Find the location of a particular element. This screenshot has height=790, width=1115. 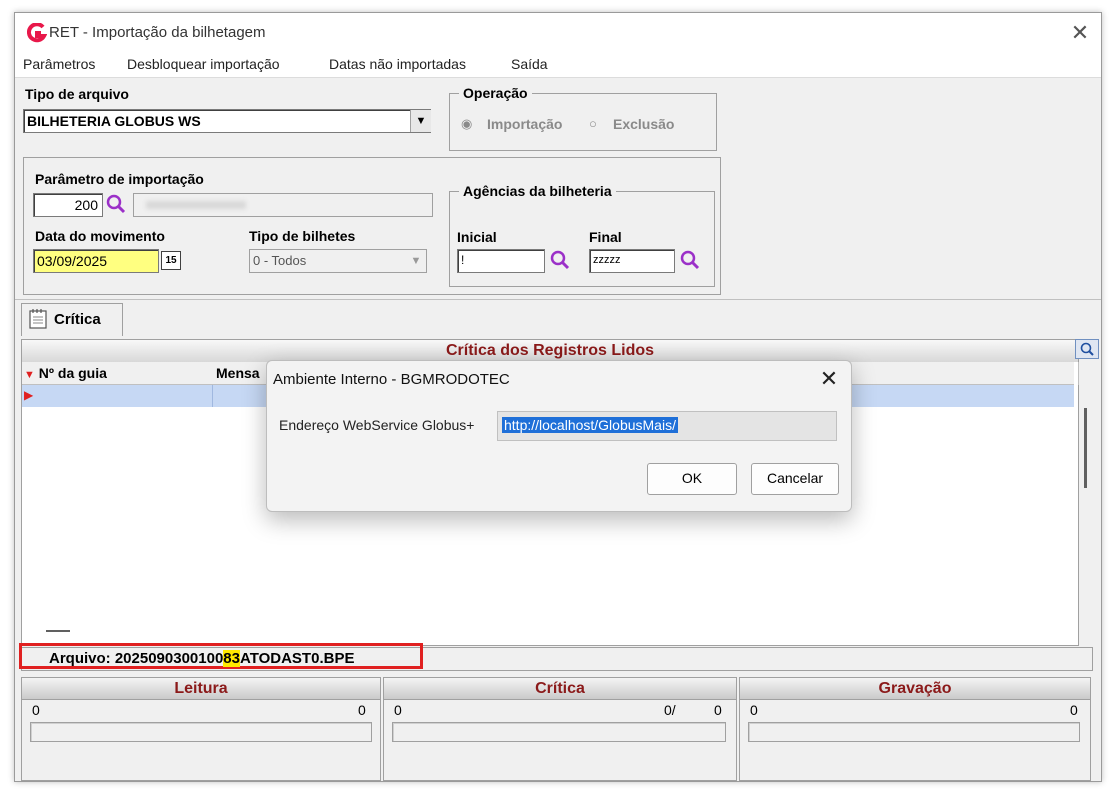

menu-item-parametros: Parâmetros is located at coordinates (59, 64).